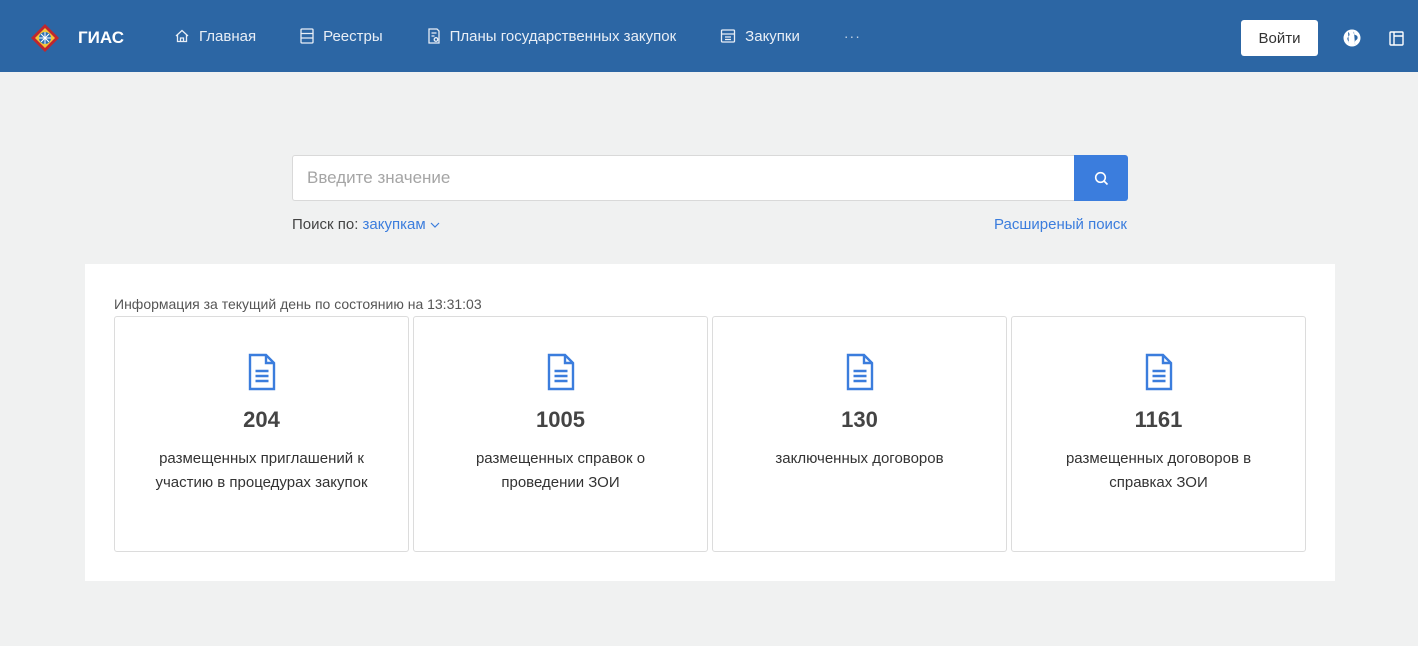  I want to click on nav-item-label: Планы государственных закупок, so click(563, 36).